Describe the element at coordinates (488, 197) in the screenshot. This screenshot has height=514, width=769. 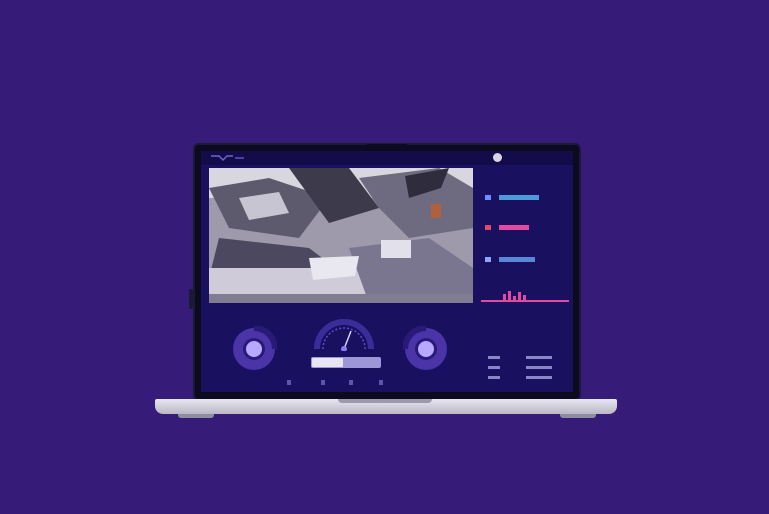
I see `sensor-icon` at that location.